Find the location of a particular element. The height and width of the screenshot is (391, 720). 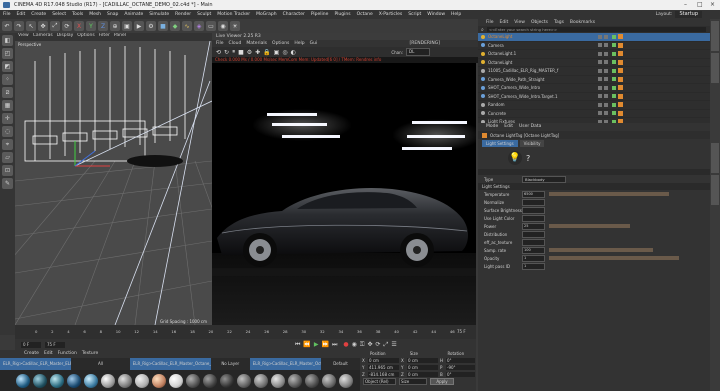

object-name: Camera_Wide_Path_Straight is located at coordinates (543, 79).